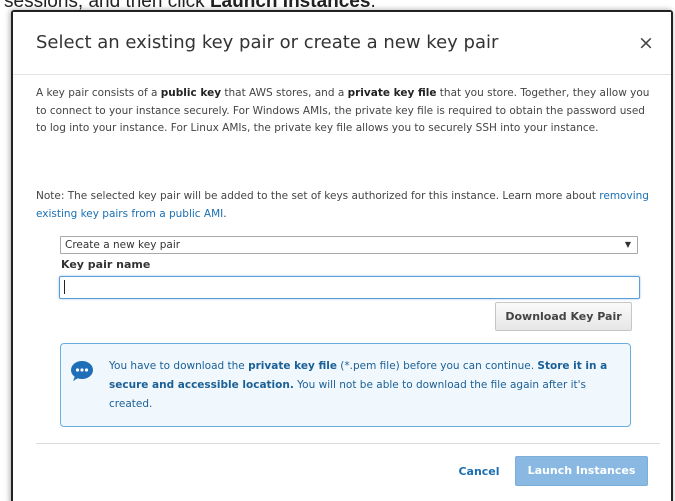 Image resolution: width=675 pixels, height=501 pixels. Describe the element at coordinates (479, 472) in the screenshot. I see `cancel-button: Cancel` at that location.